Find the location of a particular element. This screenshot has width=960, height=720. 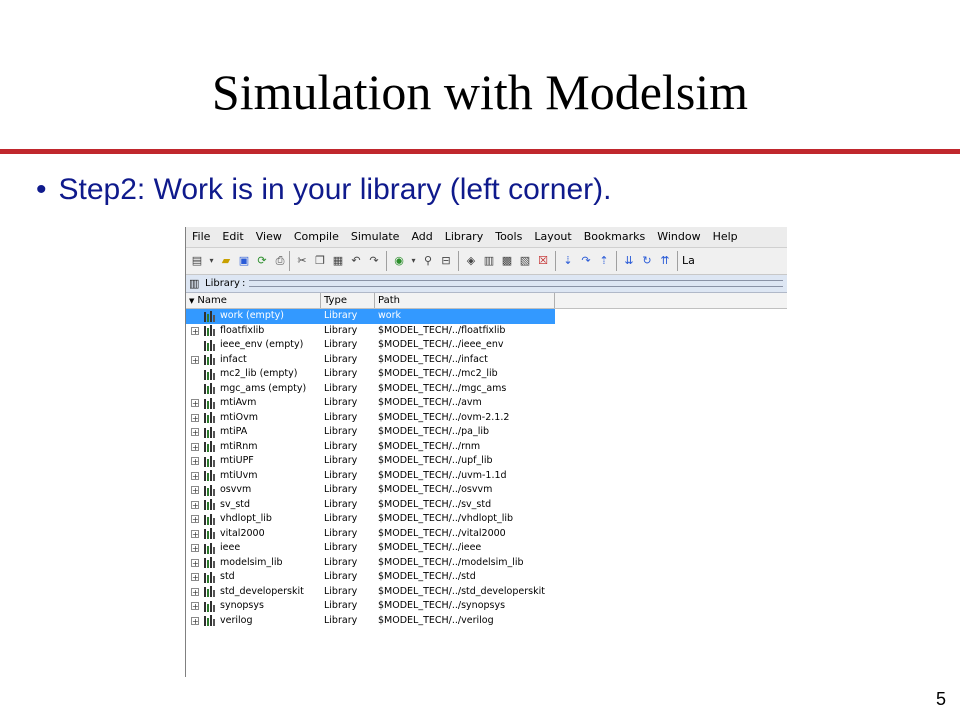

library-row: + mtiUPF Library $MODEL_TECH/../upf_lib is located at coordinates (486, 461).